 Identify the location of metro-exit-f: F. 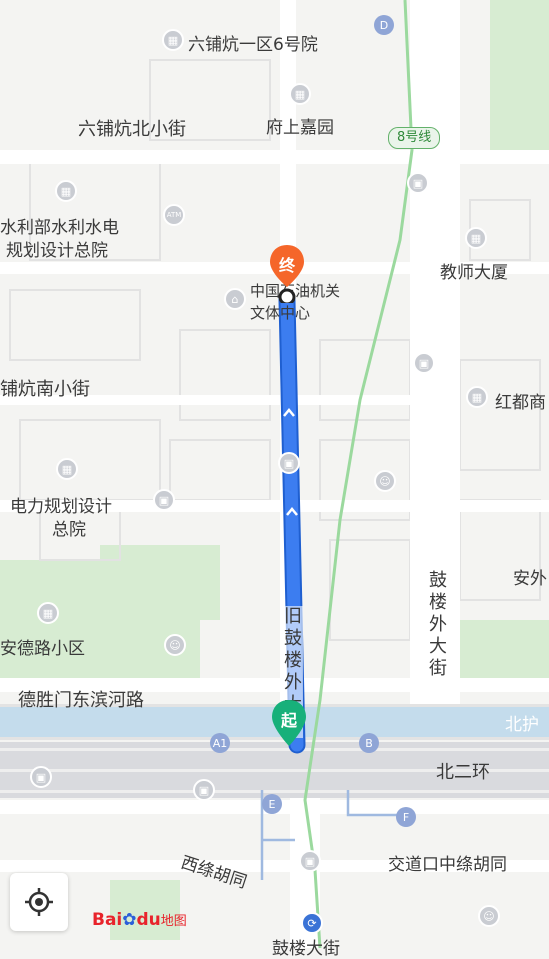
(406, 817).